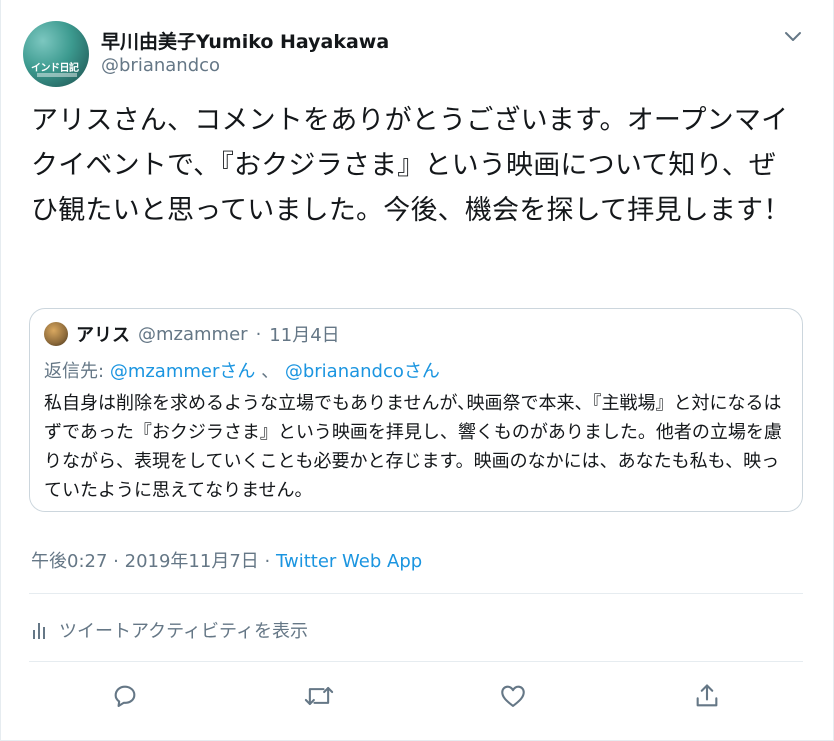 This screenshot has height=741, width=834. Describe the element at coordinates (39, 631) in the screenshot. I see `bar-chart-icon` at that location.